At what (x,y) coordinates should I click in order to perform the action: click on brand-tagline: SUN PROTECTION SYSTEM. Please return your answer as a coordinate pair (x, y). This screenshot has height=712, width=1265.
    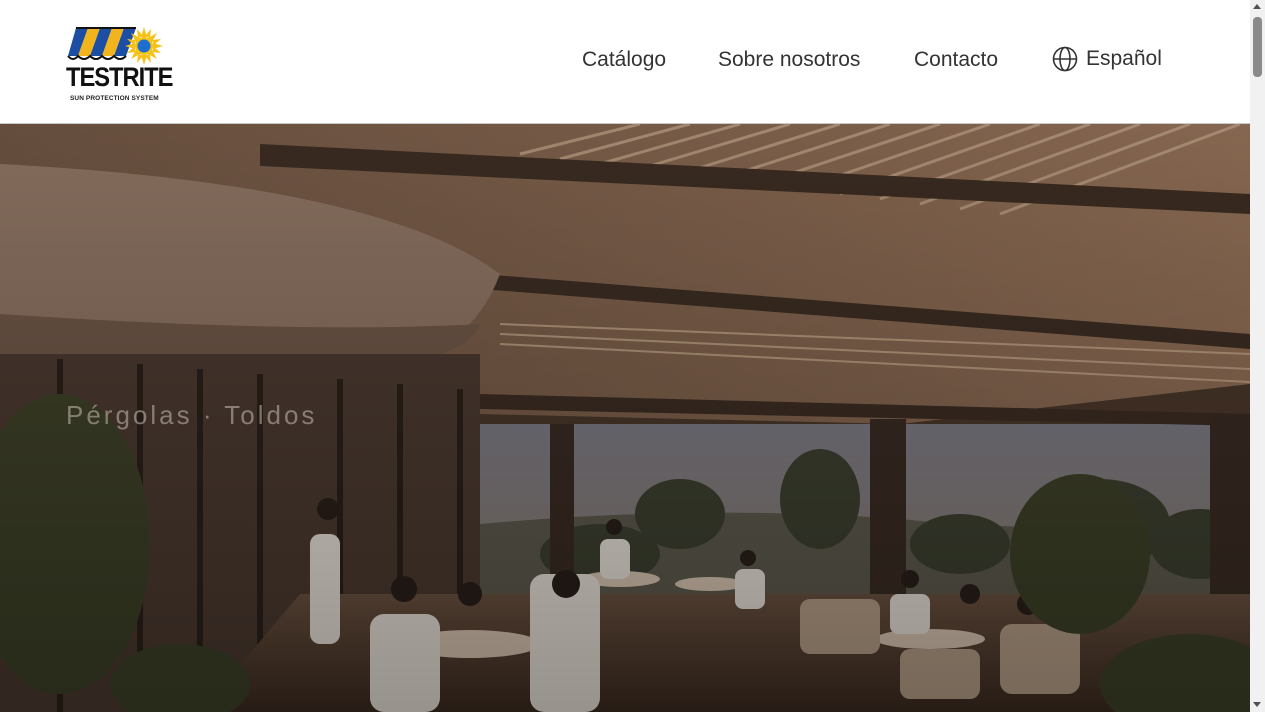
    Looking at the image, I should click on (114, 98).